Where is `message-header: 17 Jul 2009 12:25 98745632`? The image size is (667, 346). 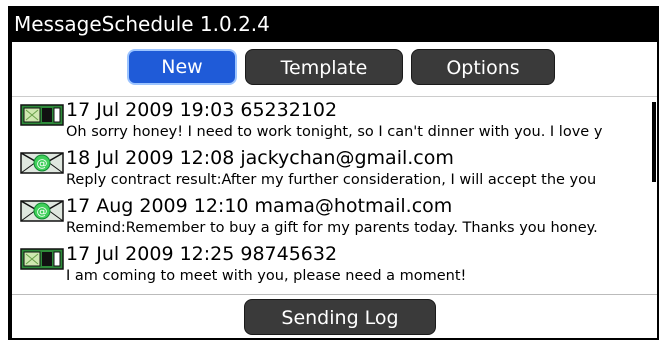
message-header: 17 Jul 2009 12:25 98745632 is located at coordinates (202, 254).